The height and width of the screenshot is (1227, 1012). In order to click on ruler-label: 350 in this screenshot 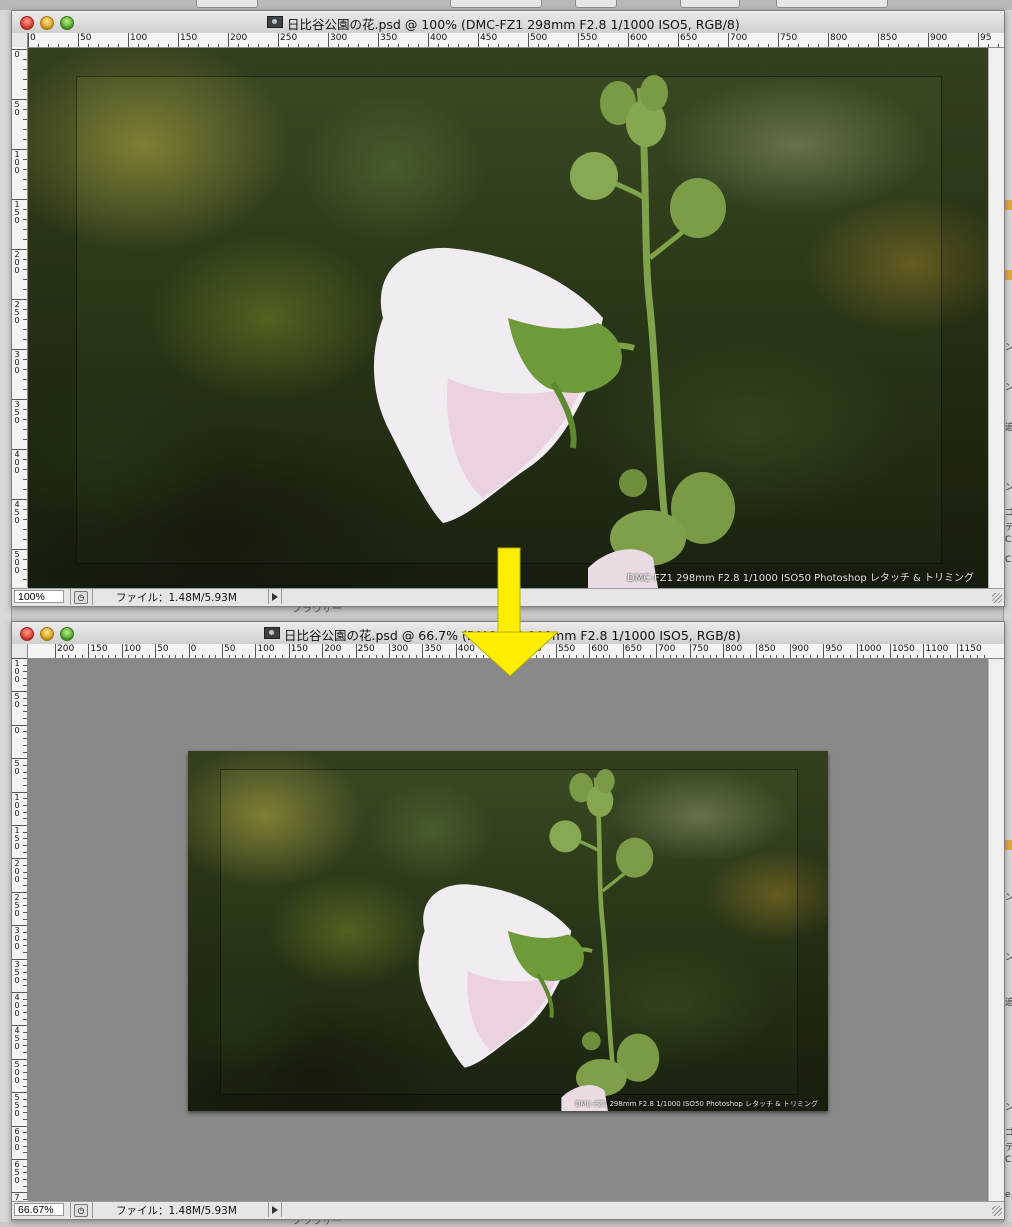, I will do `click(389, 38)`.